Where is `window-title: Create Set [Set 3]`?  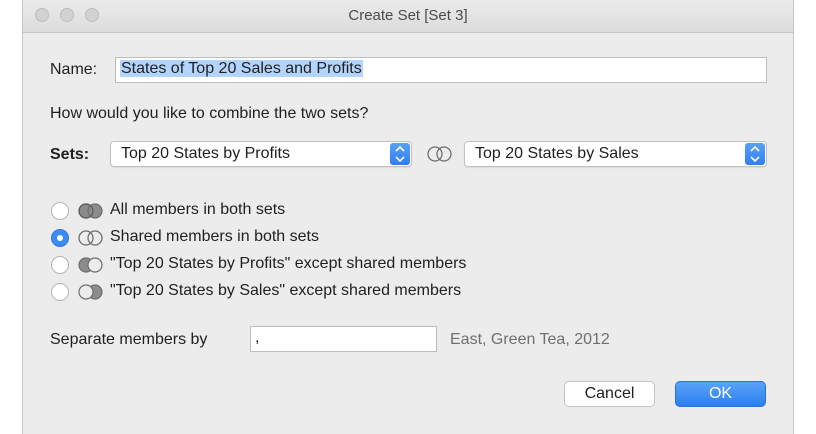
window-title: Create Set [Set 3] is located at coordinates (408, 15).